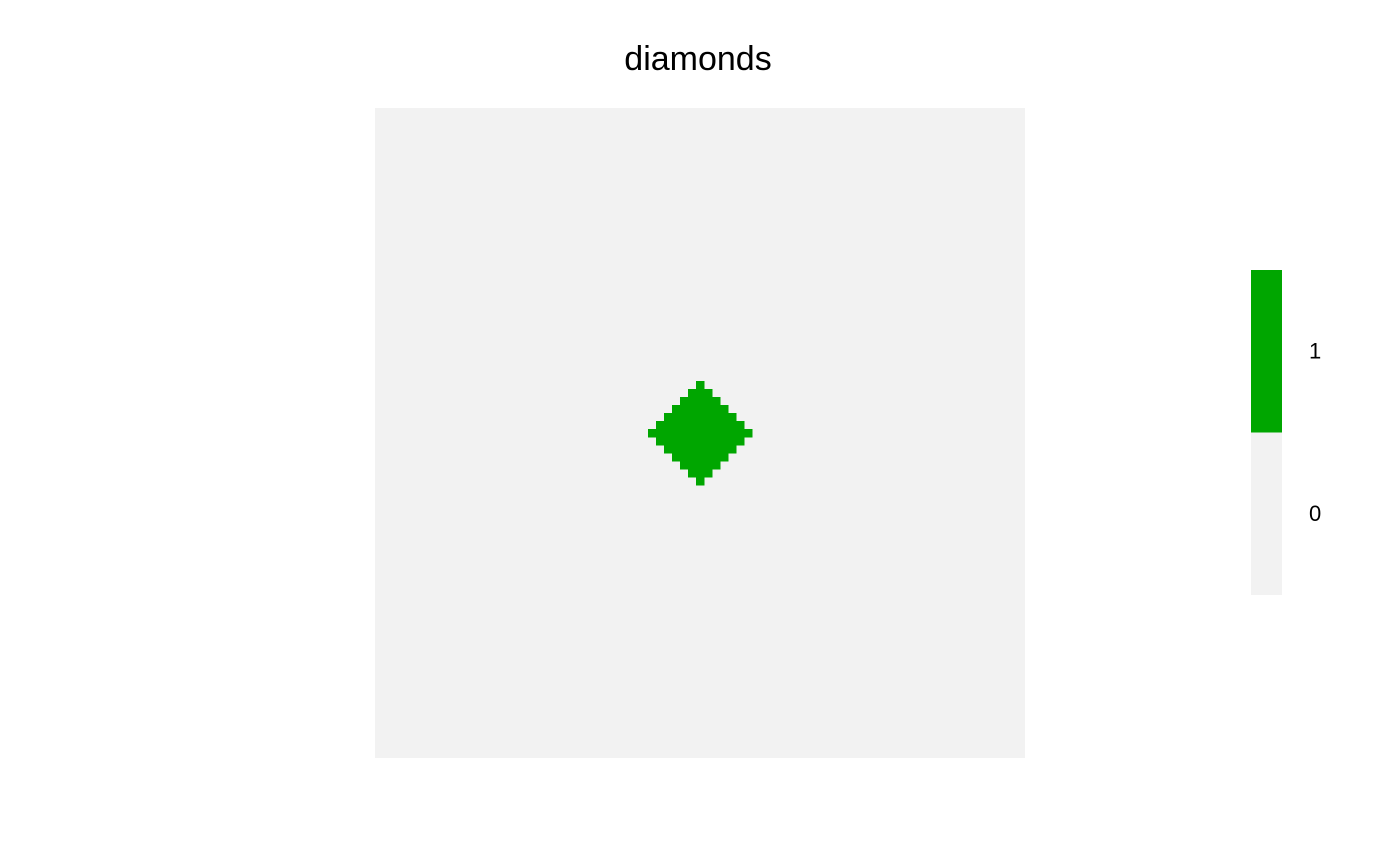  What do you see at coordinates (1315, 513) in the screenshot?
I see `legend-label-0: 0` at bounding box center [1315, 513].